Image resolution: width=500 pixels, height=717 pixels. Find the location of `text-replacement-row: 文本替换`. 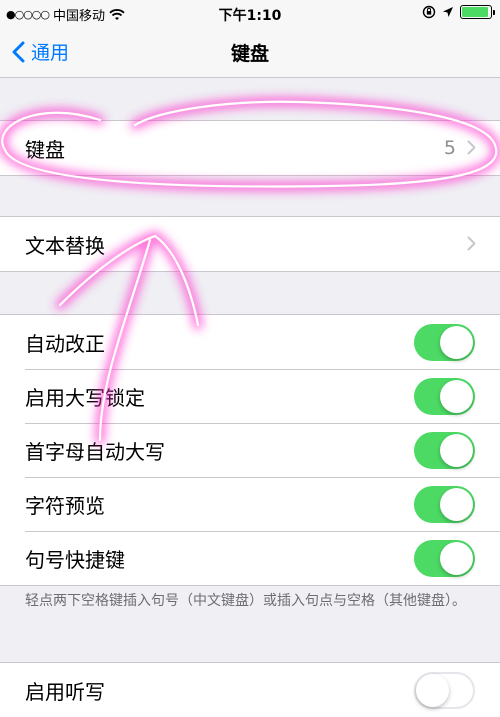

text-replacement-row: 文本替换 is located at coordinates (250, 244).